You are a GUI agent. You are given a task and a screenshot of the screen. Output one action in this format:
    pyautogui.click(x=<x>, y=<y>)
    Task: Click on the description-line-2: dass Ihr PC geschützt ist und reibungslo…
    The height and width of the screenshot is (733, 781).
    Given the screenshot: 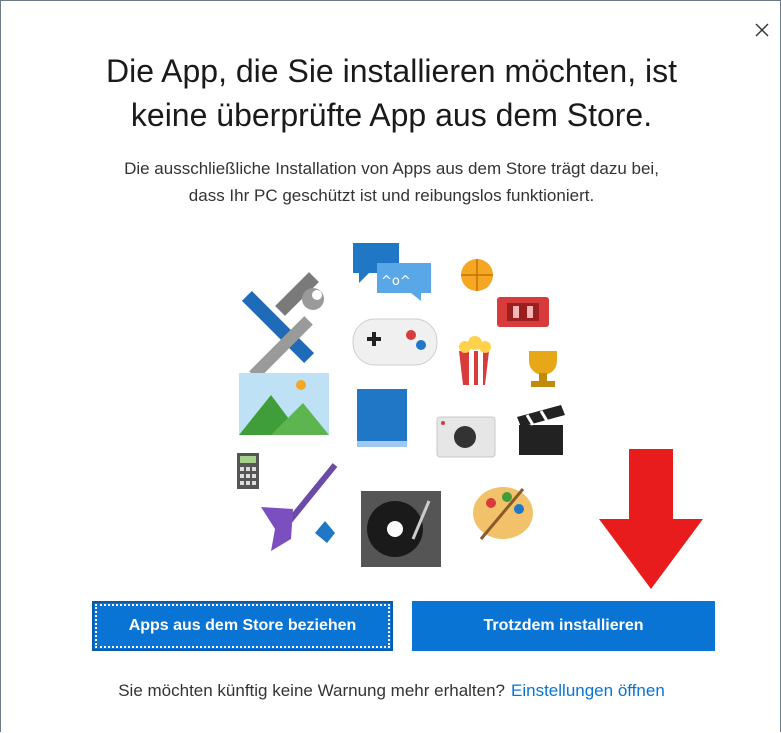 What is the action you would take?
    pyautogui.click(x=391, y=195)
    